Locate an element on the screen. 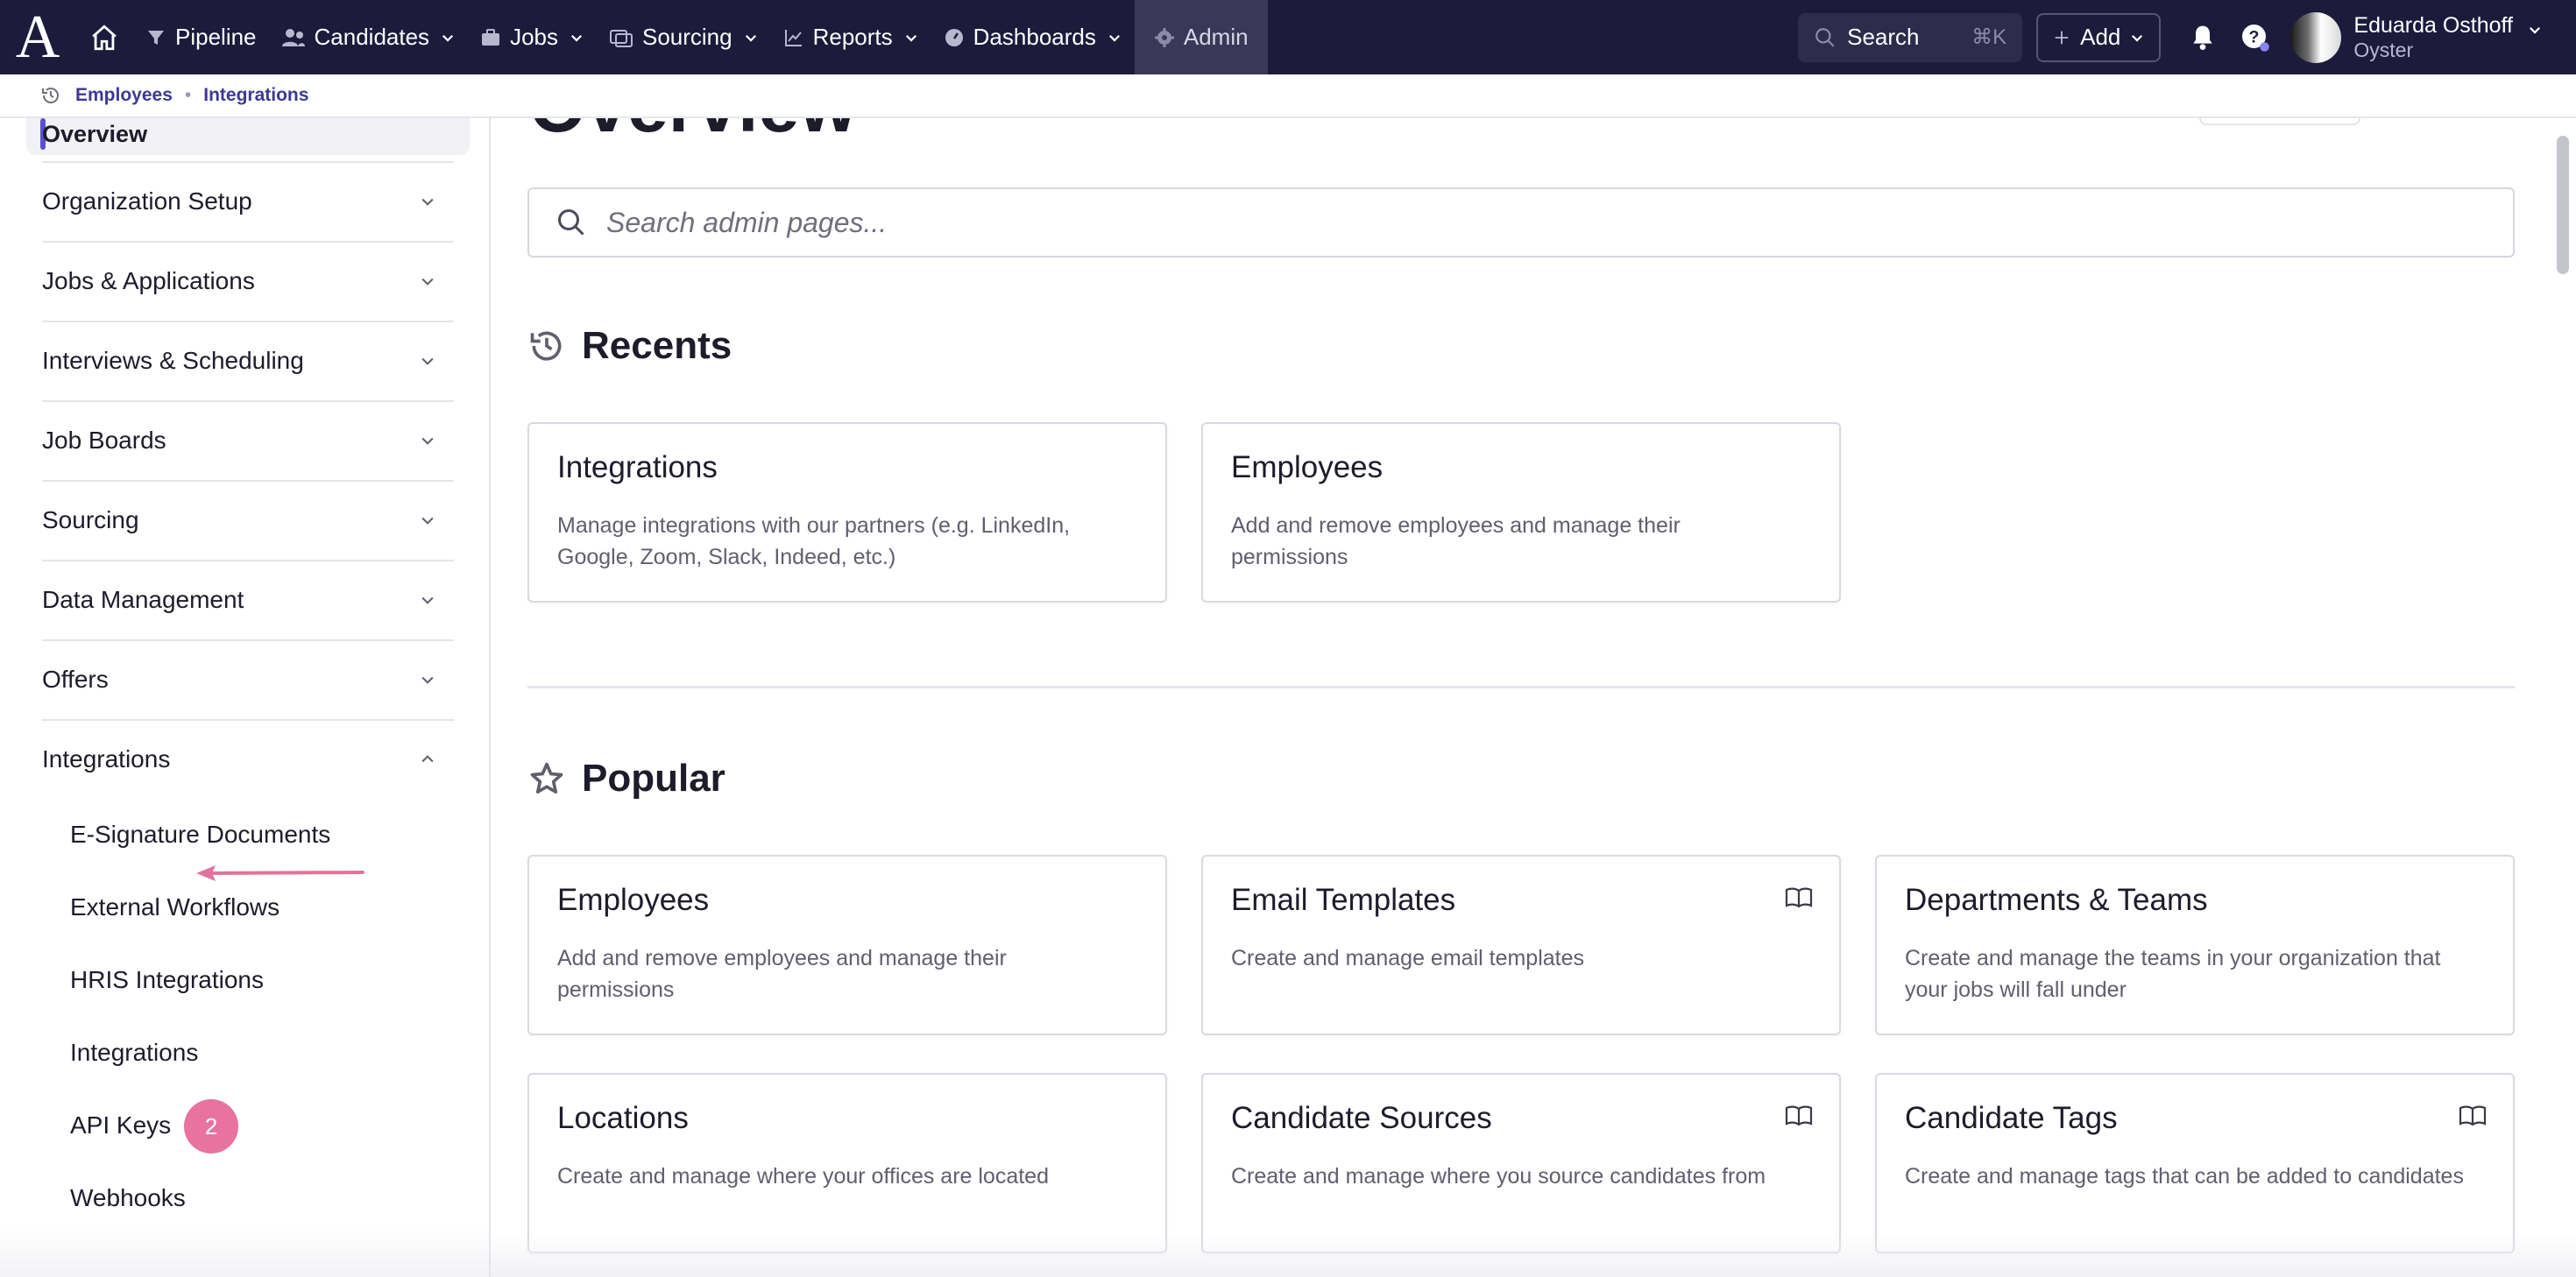 Image resolution: width=2576 pixels, height=1277 pixels. sidebar-item-hris-integrations: HRIS Integrations is located at coordinates (167, 981).